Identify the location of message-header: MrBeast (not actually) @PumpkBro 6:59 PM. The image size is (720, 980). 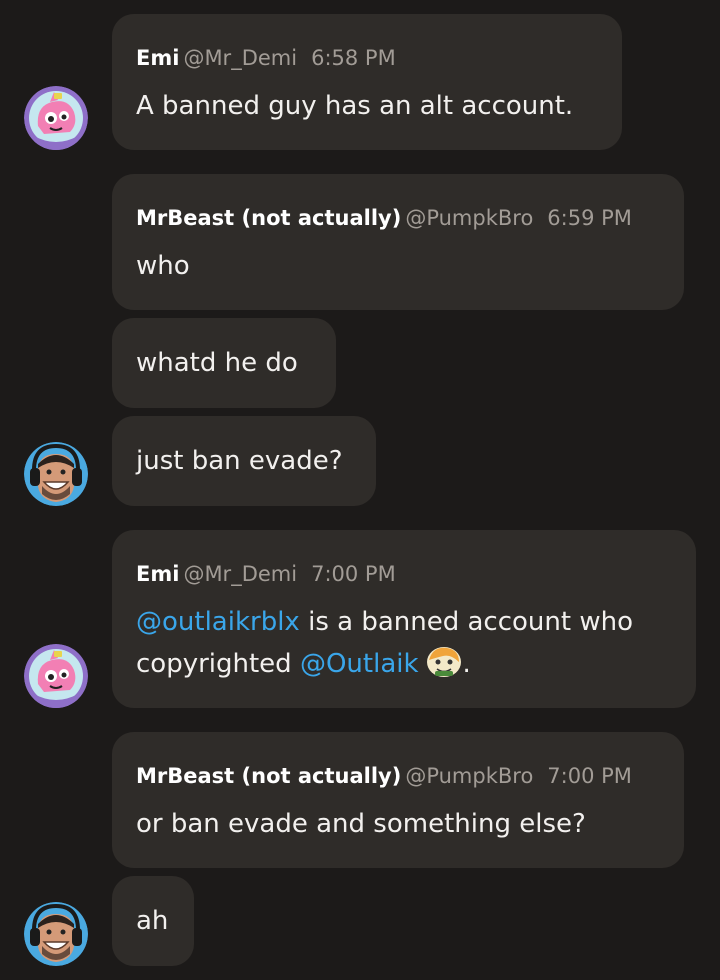
(384, 218).